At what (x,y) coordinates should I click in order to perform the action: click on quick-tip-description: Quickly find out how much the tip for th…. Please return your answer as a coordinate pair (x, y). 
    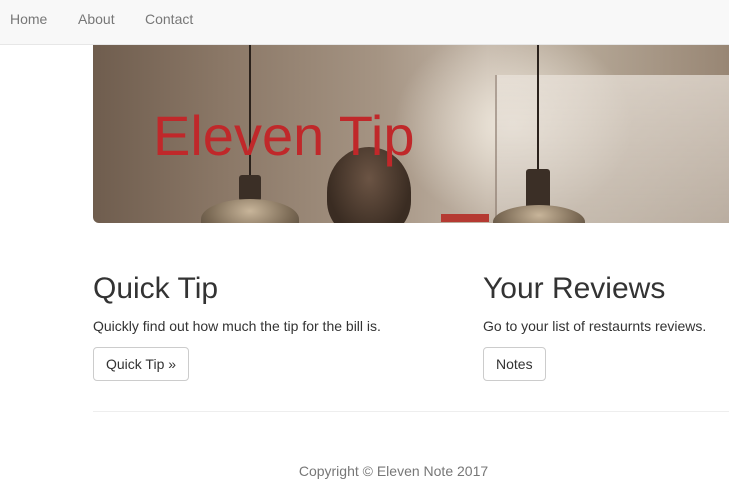
    Looking at the image, I should click on (237, 326).